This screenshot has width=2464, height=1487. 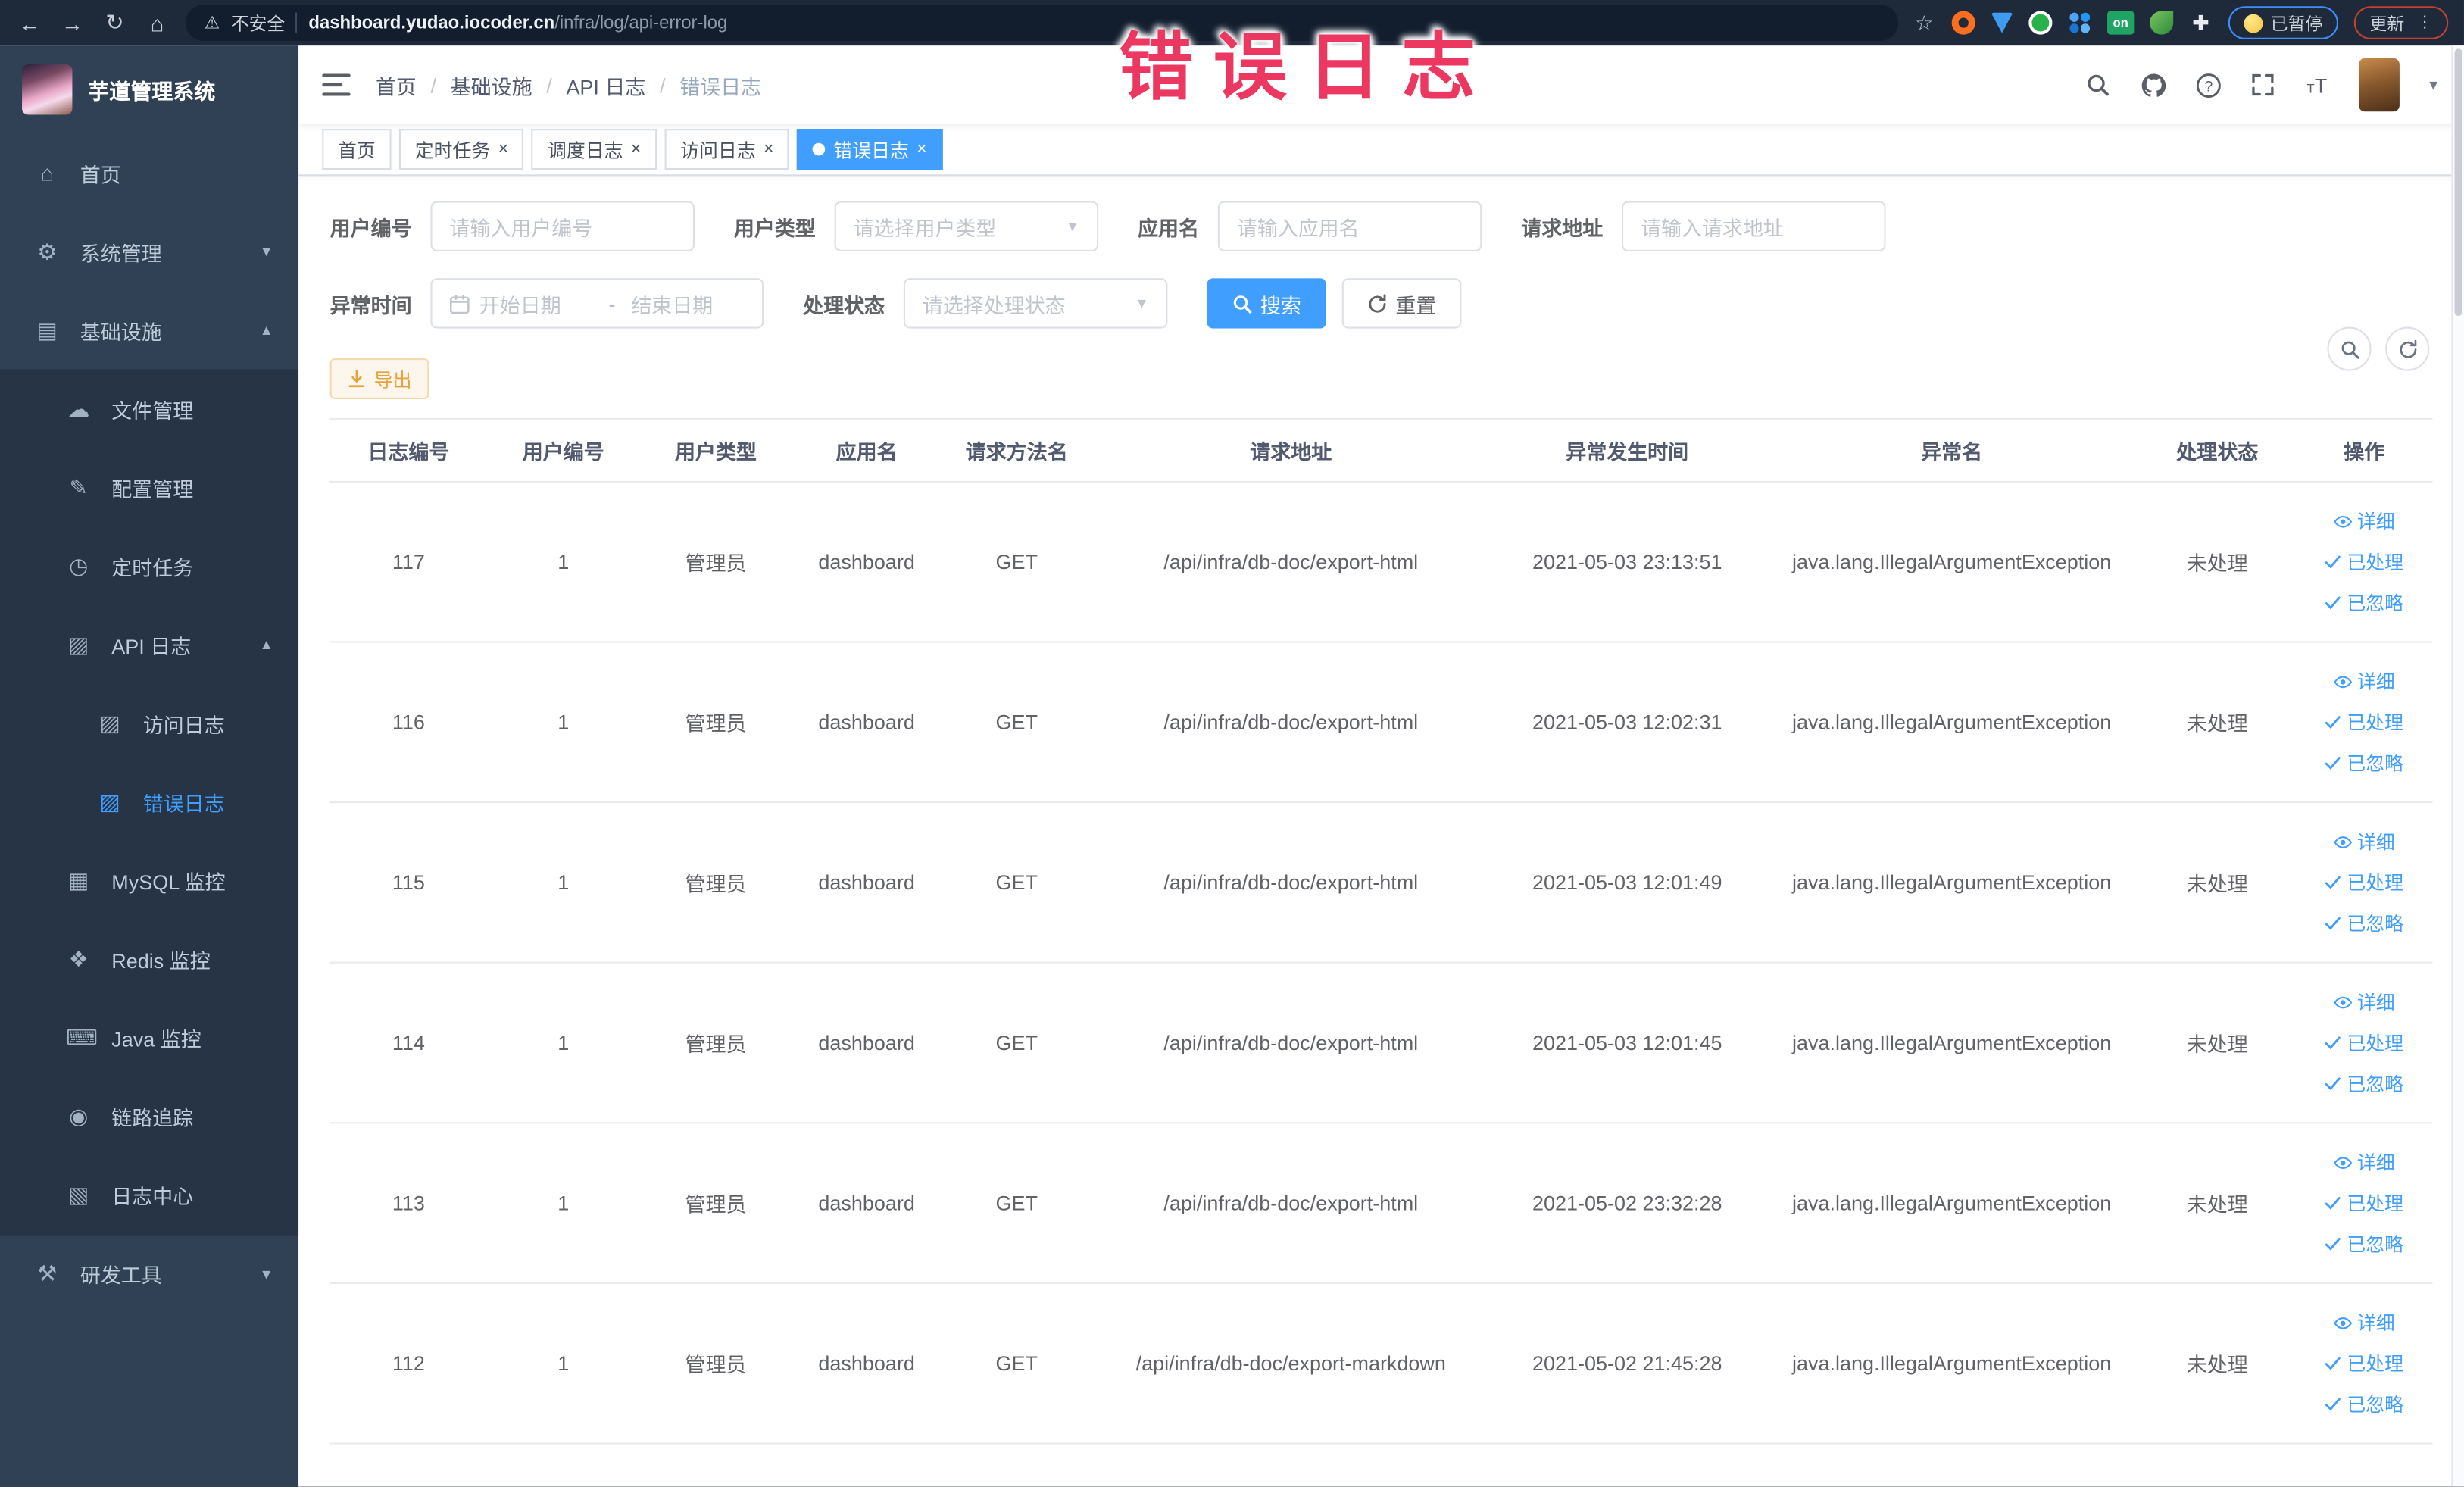 What do you see at coordinates (1754, 226) in the screenshot?
I see `req-url-input: 请输入请求地址` at bounding box center [1754, 226].